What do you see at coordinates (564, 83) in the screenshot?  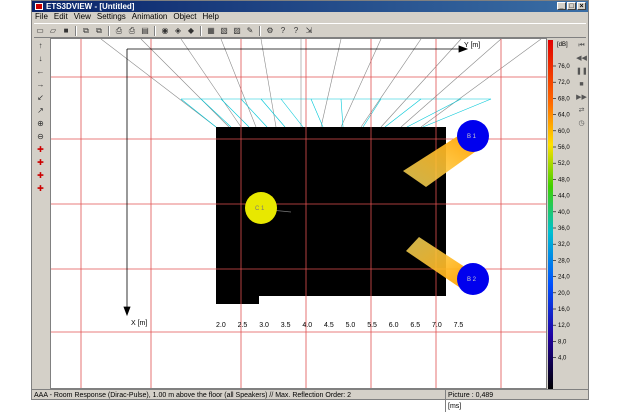 I see `db-tick-label: 72,0` at bounding box center [564, 83].